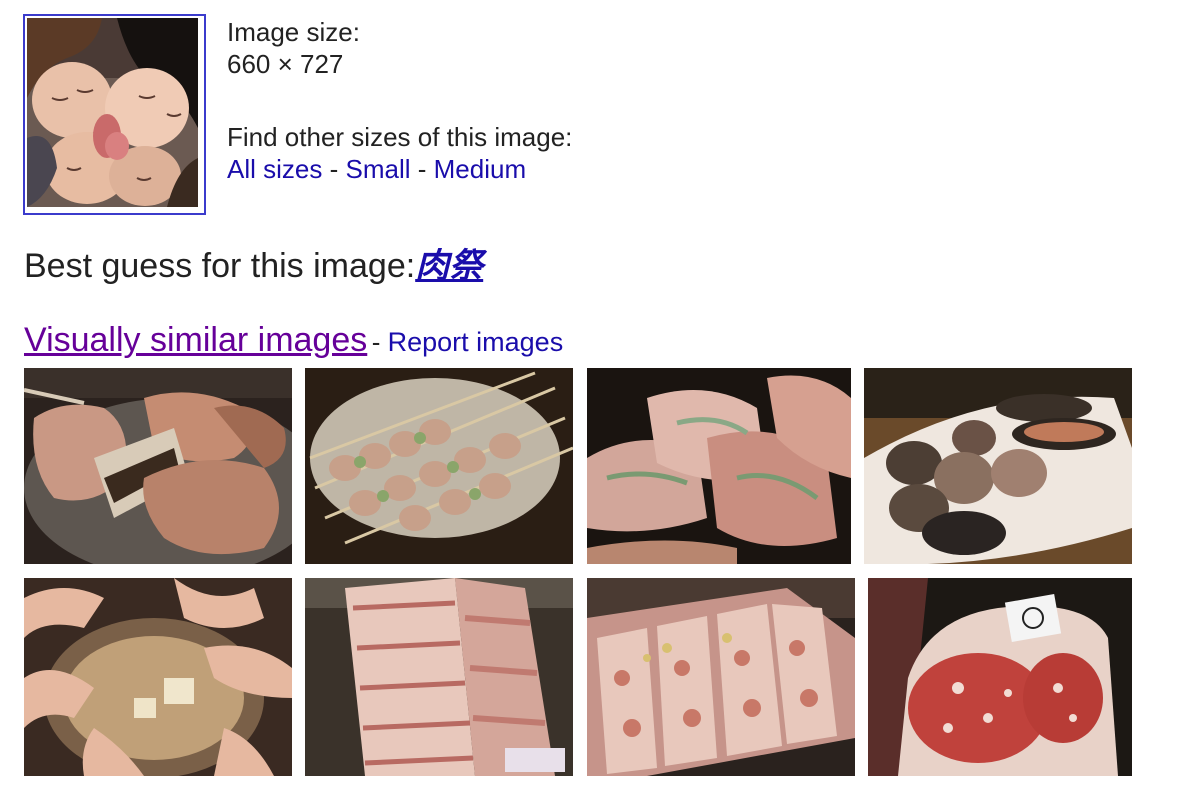 The height and width of the screenshot is (808, 1192). What do you see at coordinates (439, 677) in the screenshot?
I see `pork-belly-slab-thumbnail` at bounding box center [439, 677].